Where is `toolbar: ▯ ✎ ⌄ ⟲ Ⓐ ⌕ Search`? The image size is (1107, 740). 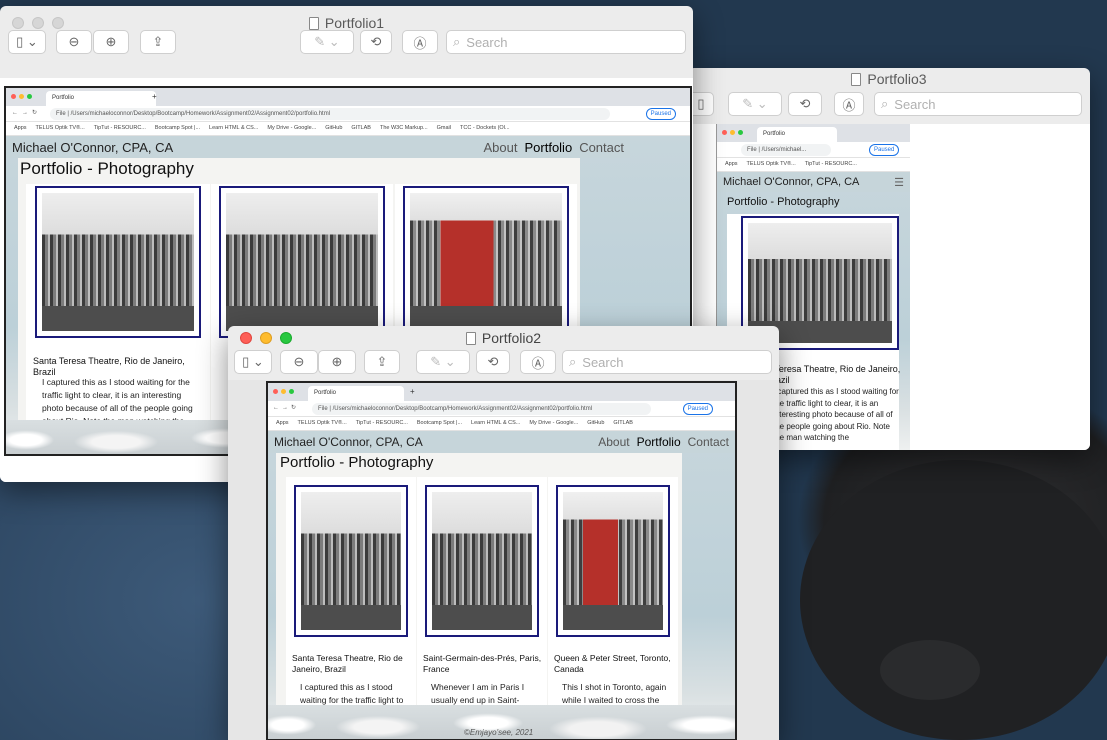 toolbar: ▯ ✎ ⌄ ⟲ Ⓐ ⌕ Search is located at coordinates (889, 107).